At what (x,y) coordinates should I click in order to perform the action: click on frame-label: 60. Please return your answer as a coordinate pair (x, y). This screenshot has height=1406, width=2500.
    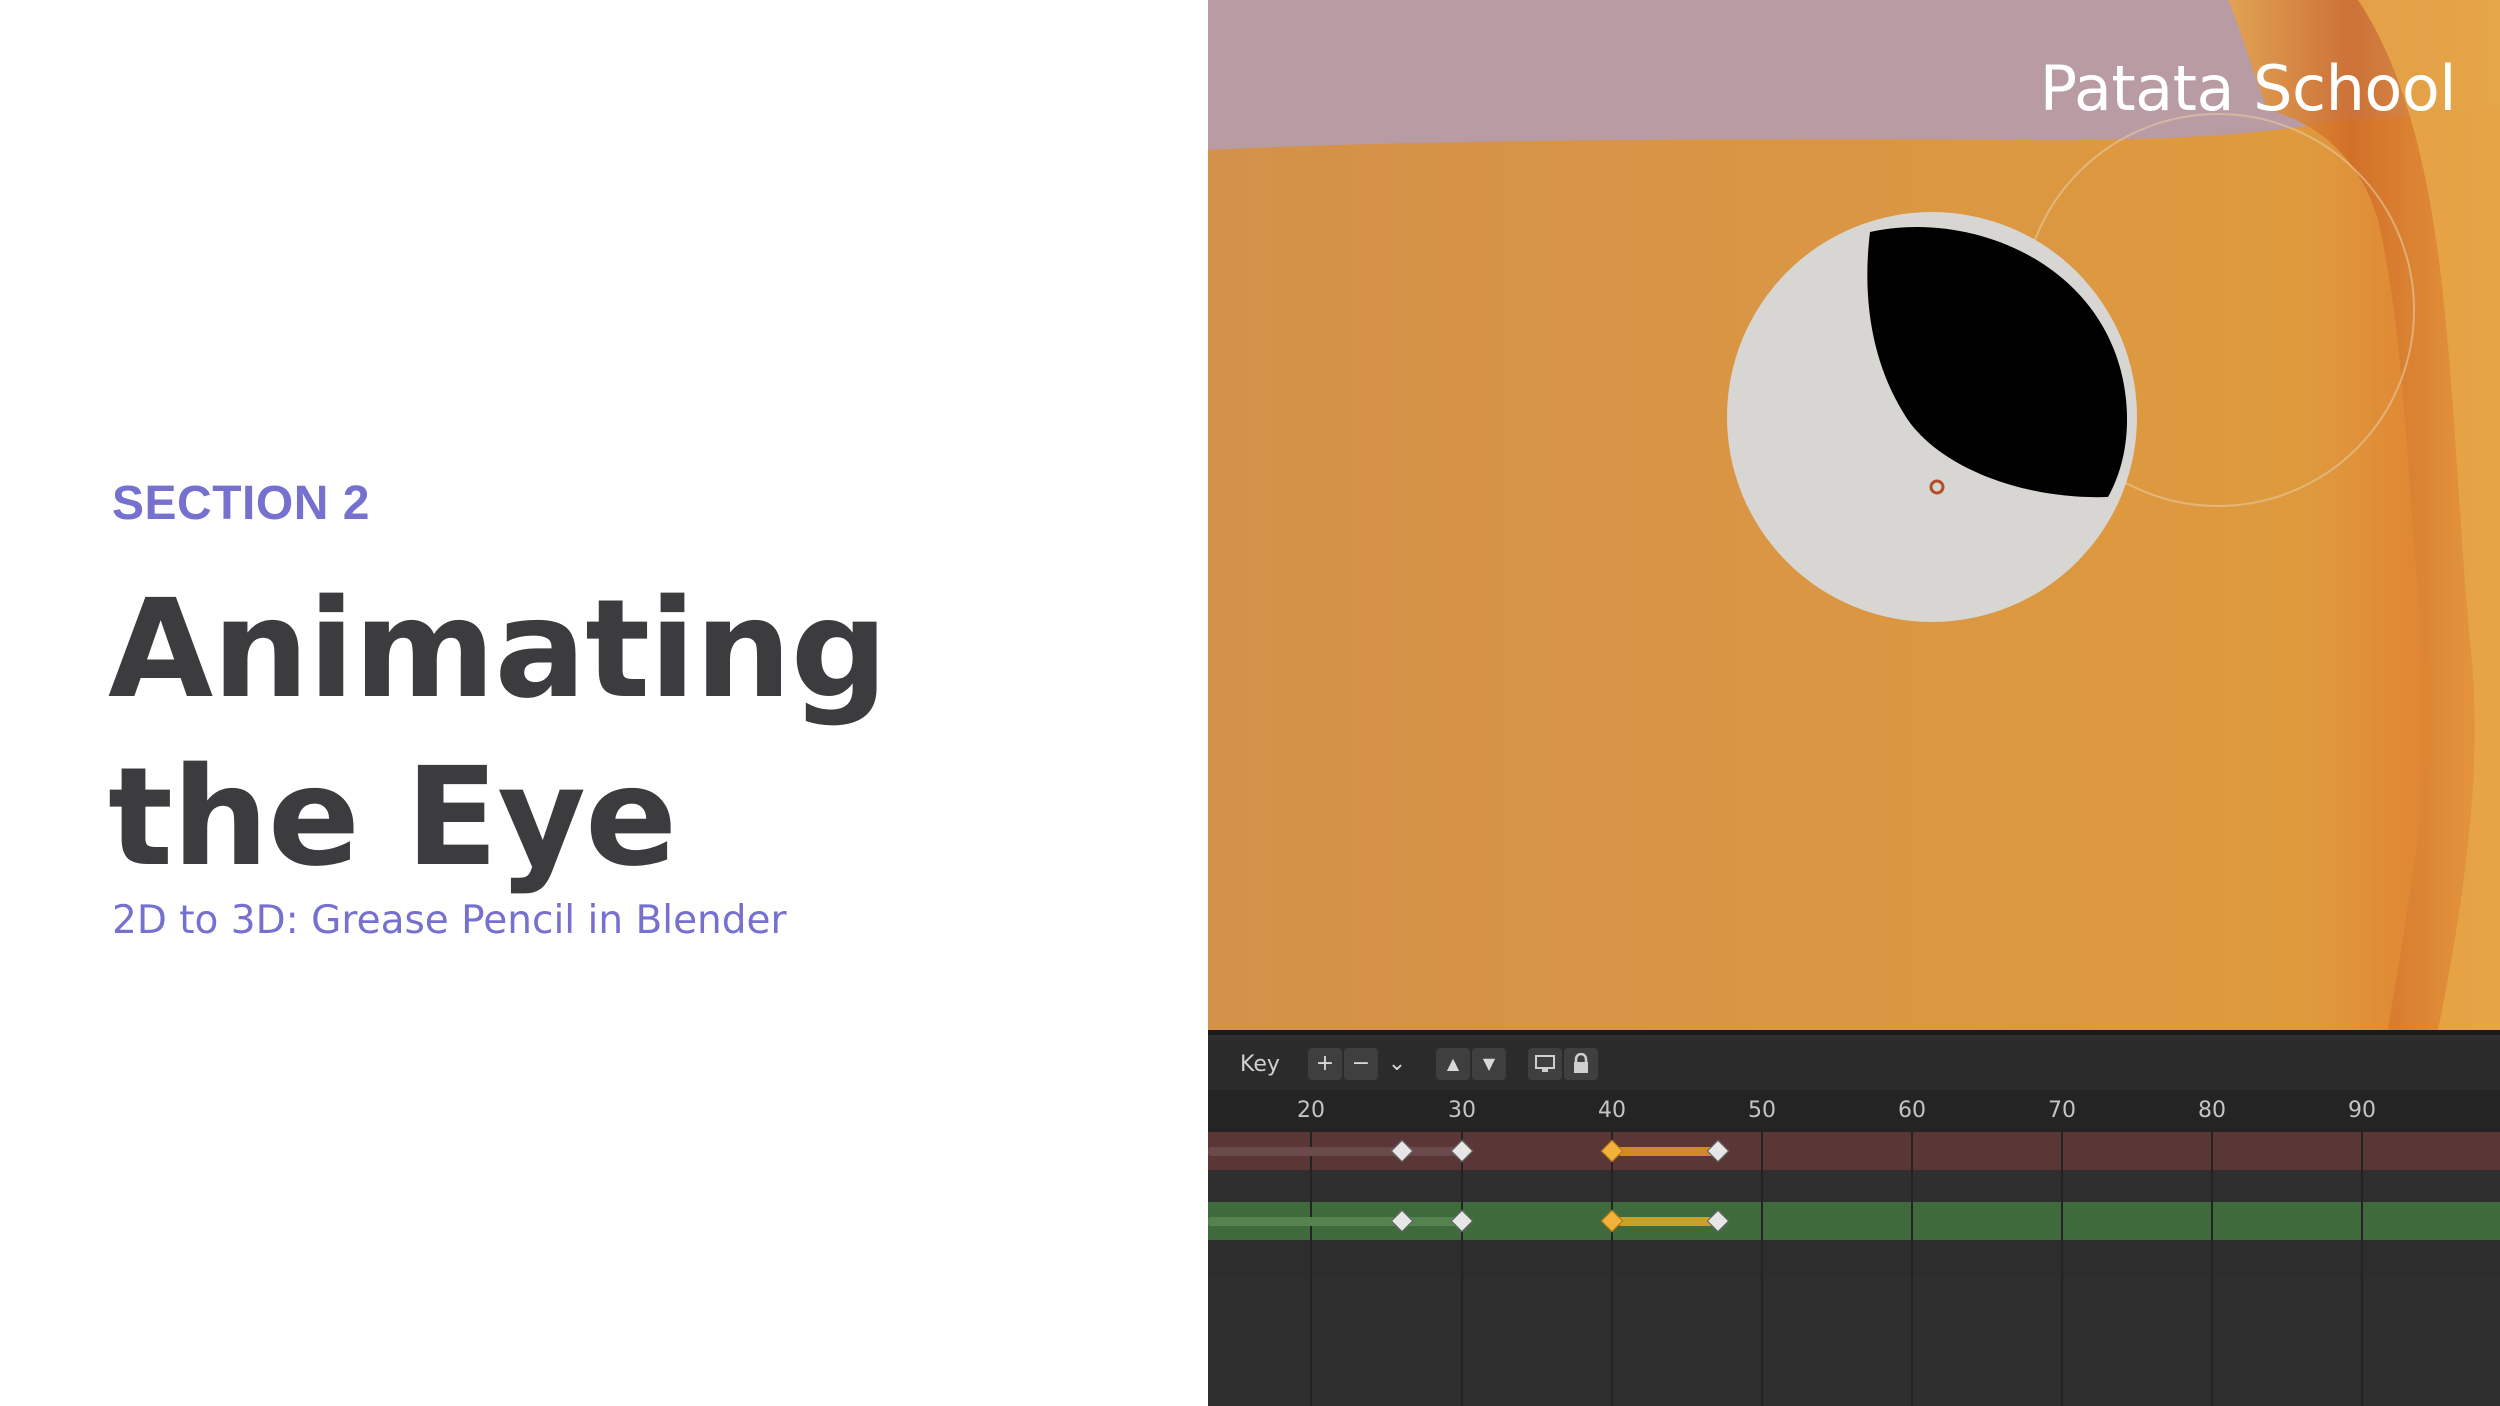
    Looking at the image, I should click on (1912, 1110).